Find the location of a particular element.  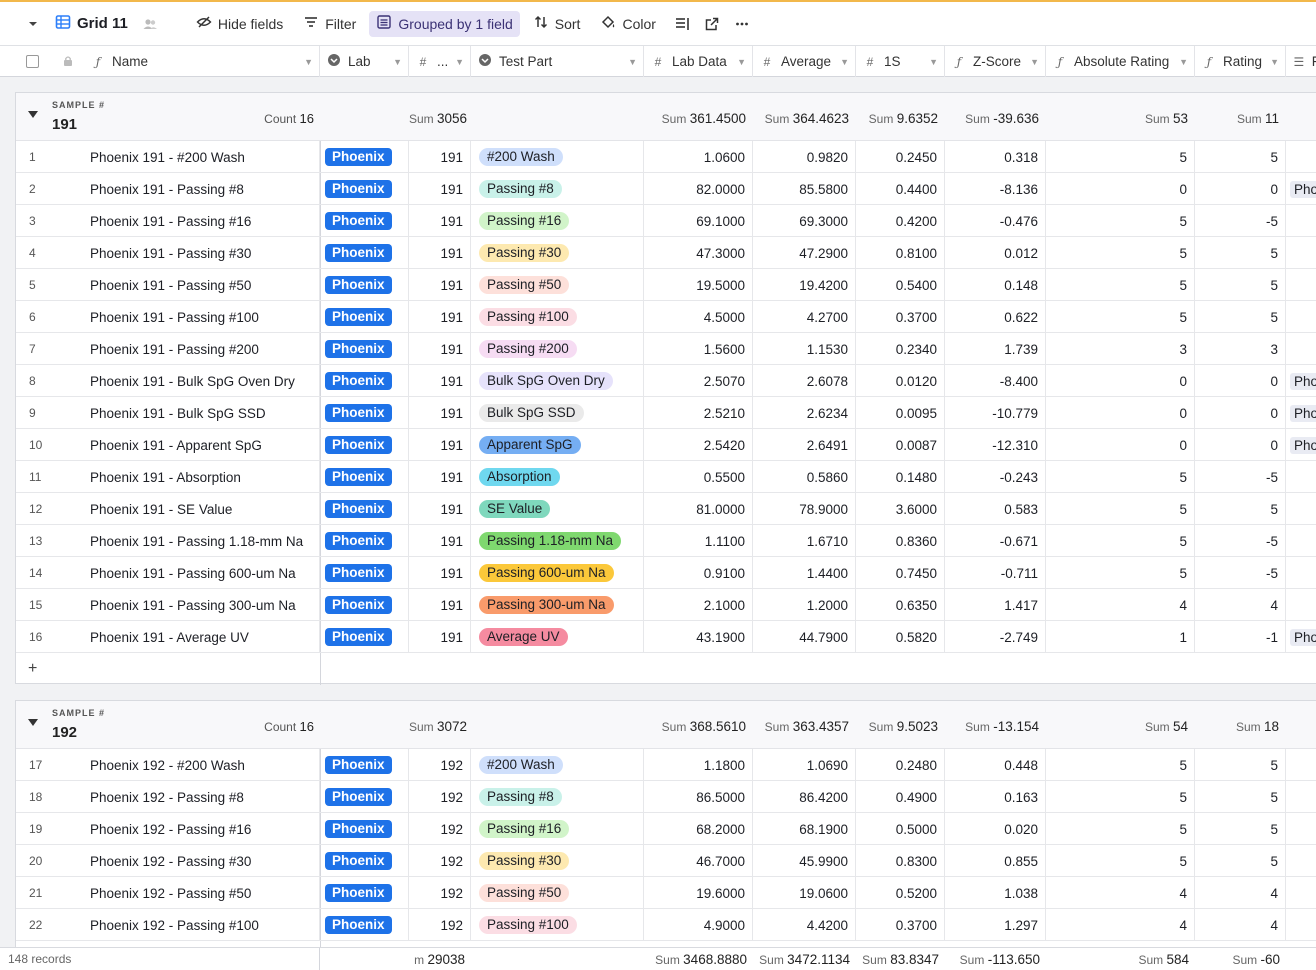

row-height-icon is located at coordinates (682, 24).